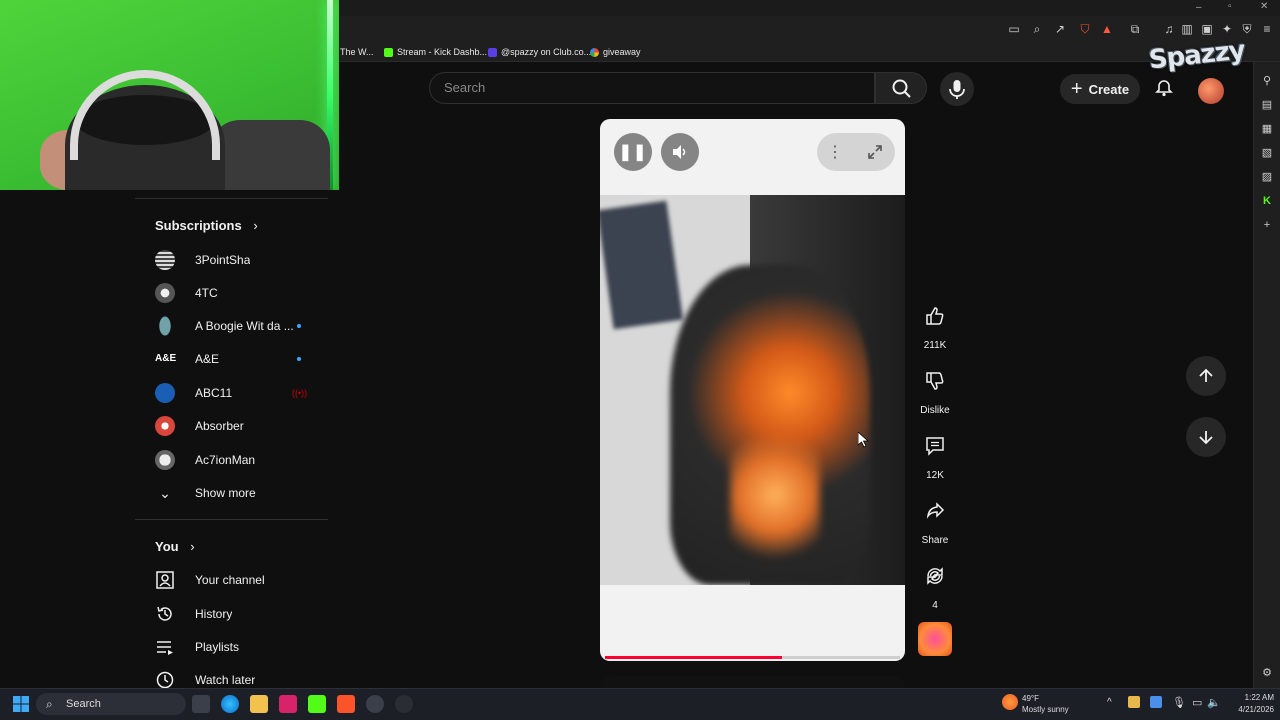 The height and width of the screenshot is (720, 1280). I want to click on media-icon: ♫, so click(1169, 29).